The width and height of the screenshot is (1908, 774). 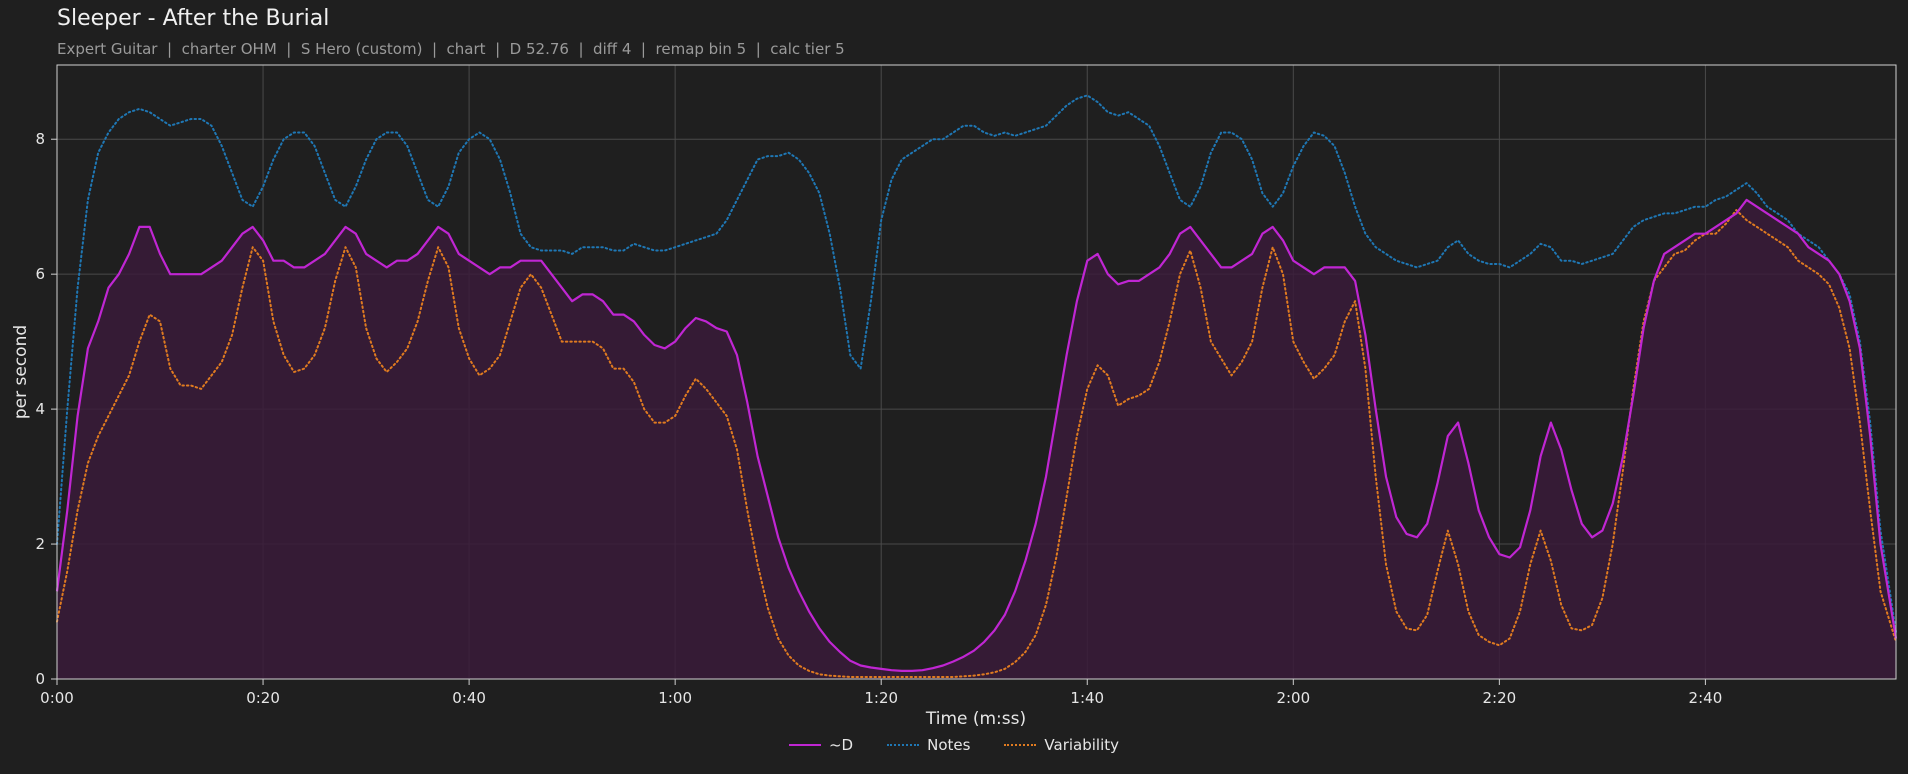 I want to click on legend-label: ~D, so click(x=841, y=745).